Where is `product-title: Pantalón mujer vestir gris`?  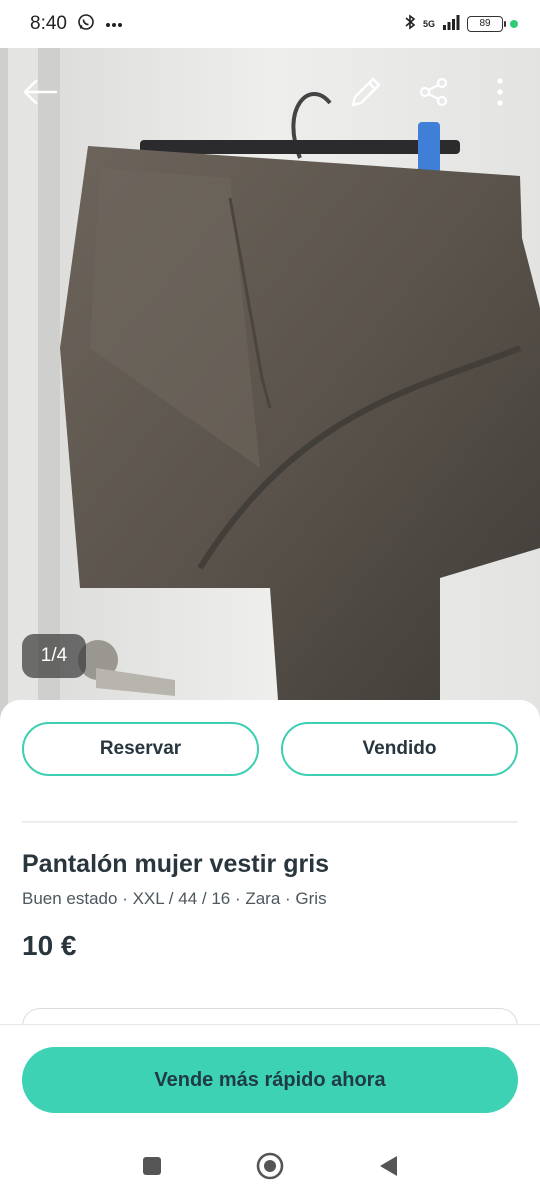
product-title: Pantalón mujer vestir gris is located at coordinates (176, 864).